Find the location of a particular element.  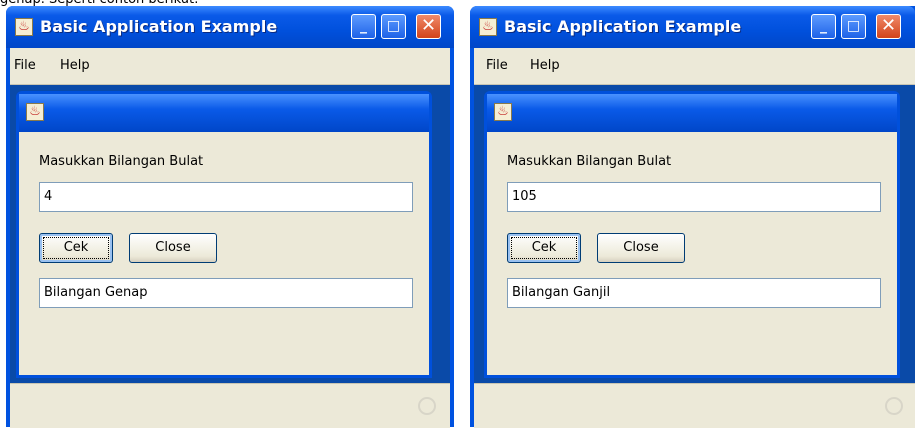

result-field: Bilangan Genap is located at coordinates (226, 293).